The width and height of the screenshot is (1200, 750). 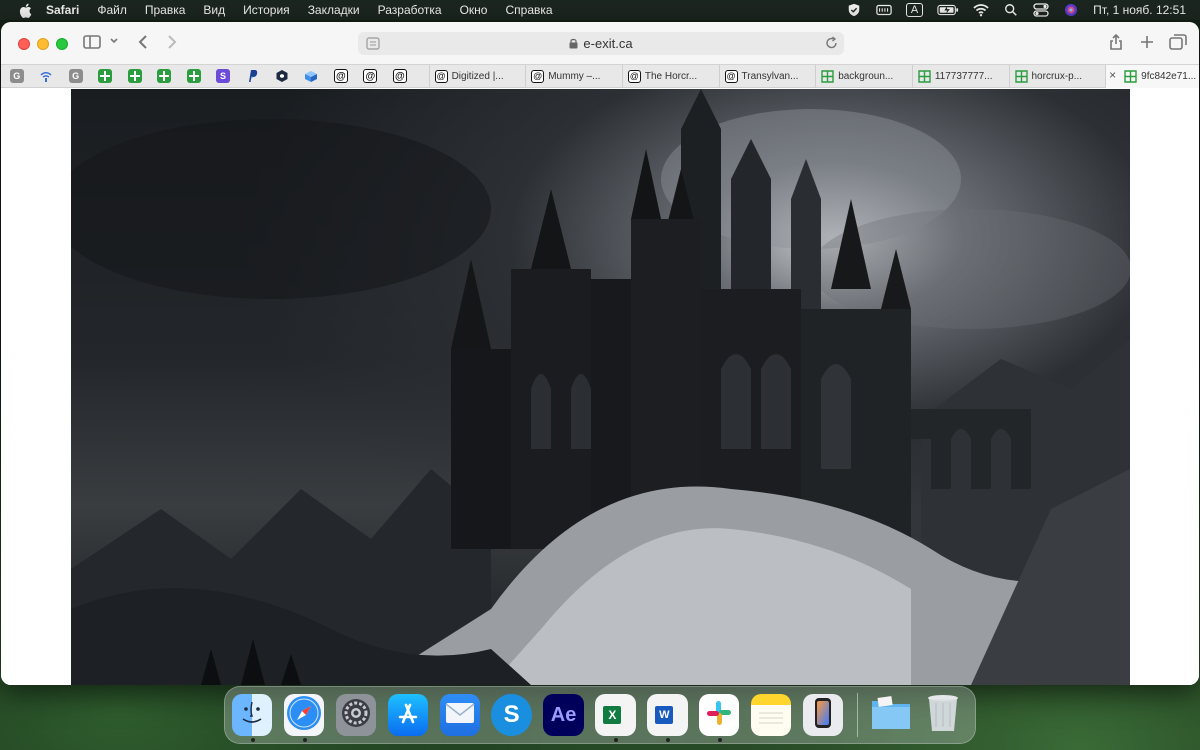 I want to click on excel-icon: X, so click(x=612, y=715).